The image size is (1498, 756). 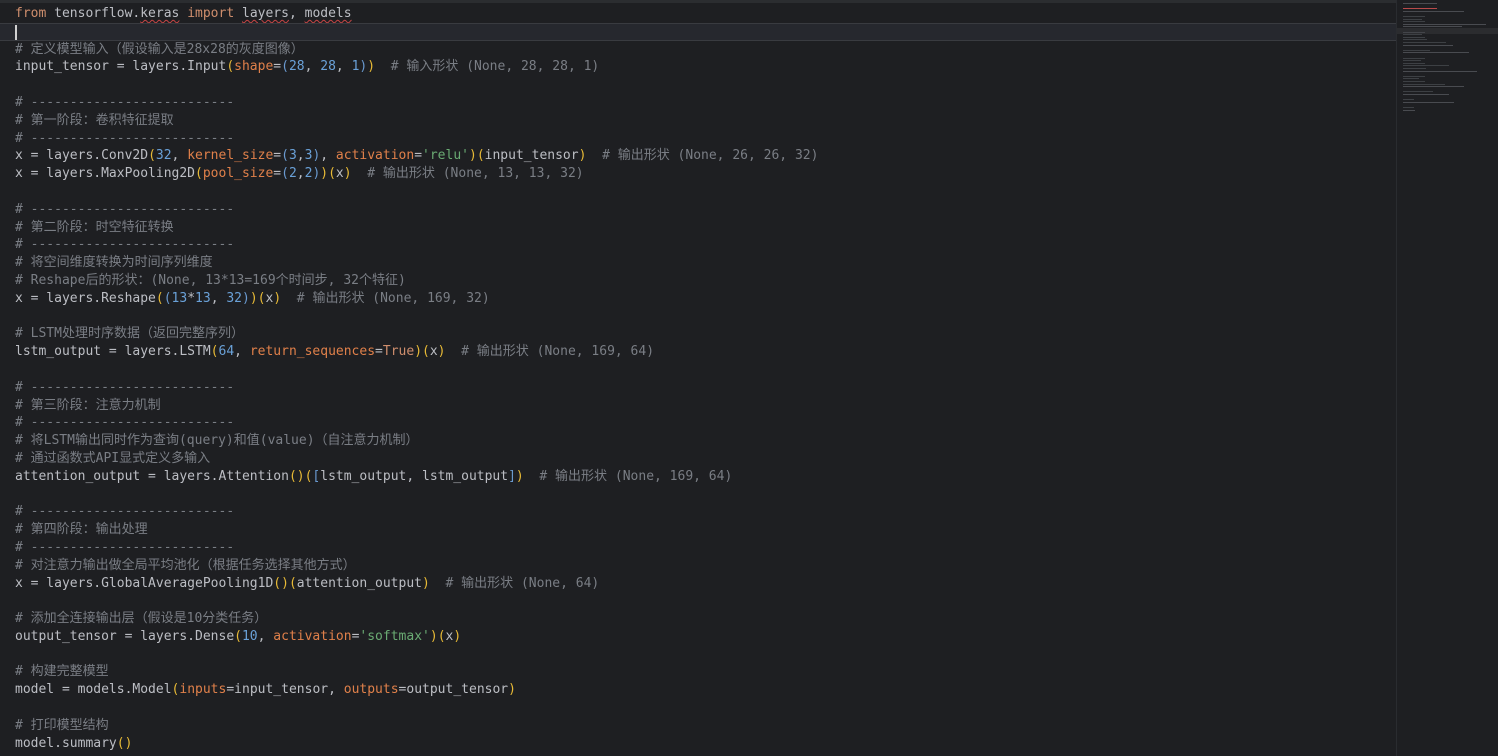 I want to click on code-line: # 第三阶段：注意力机制, so click(x=698, y=406).